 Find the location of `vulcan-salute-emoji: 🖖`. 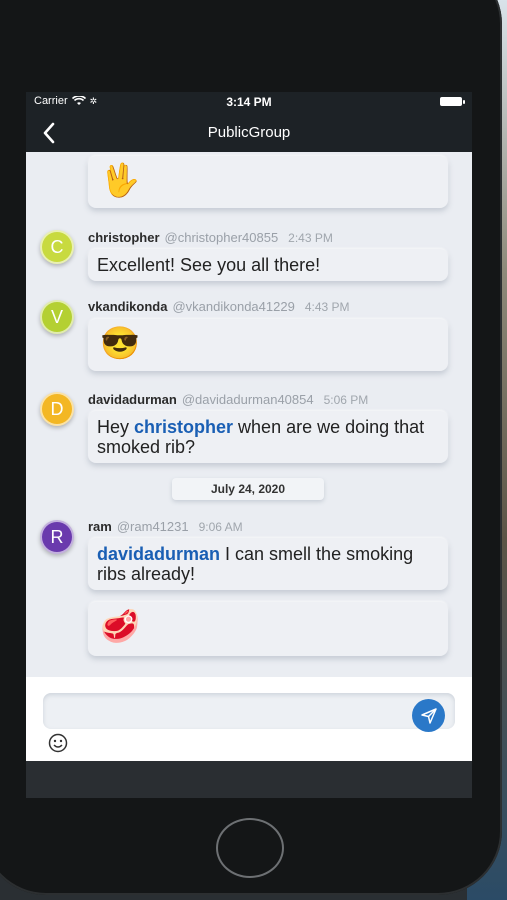

vulcan-salute-emoji: 🖖 is located at coordinates (120, 180).